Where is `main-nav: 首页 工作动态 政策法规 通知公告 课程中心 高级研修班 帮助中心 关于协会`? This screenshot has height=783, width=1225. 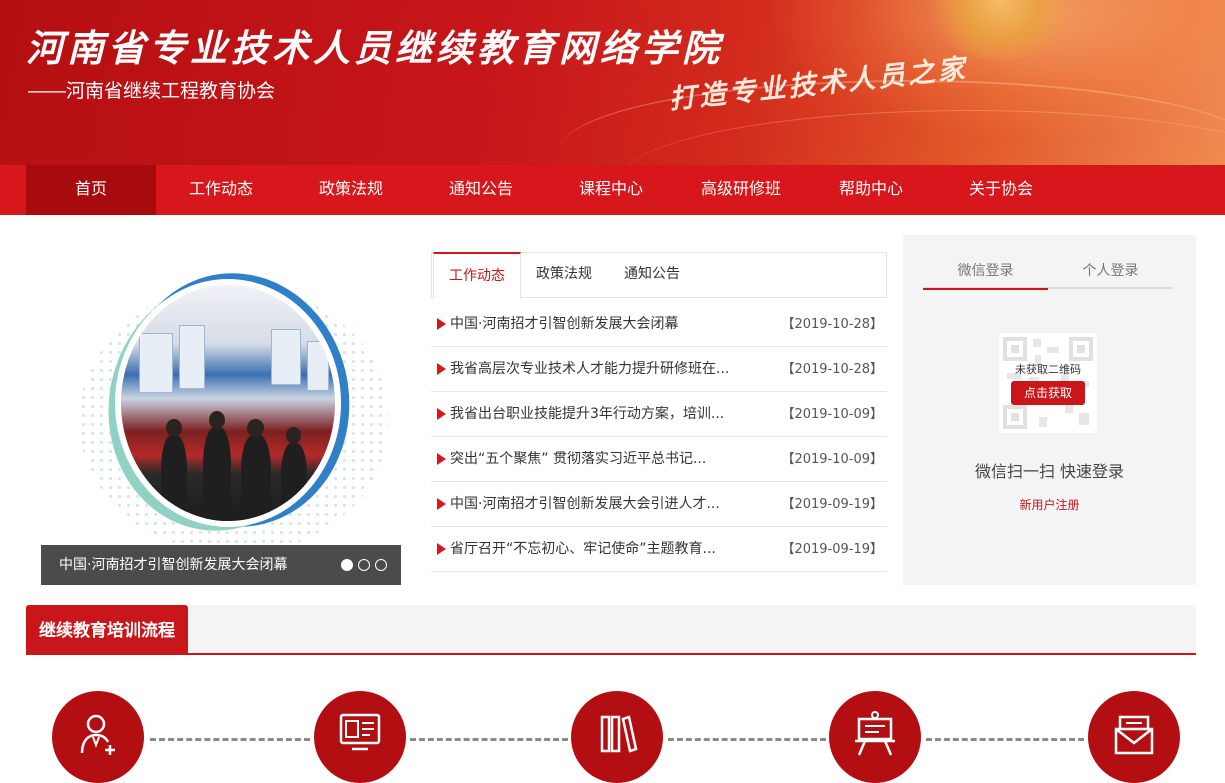 main-nav: 首页 工作动态 政策法规 通知公告 课程中心 高级研修班 帮助中心 关于协会 is located at coordinates (612, 190).